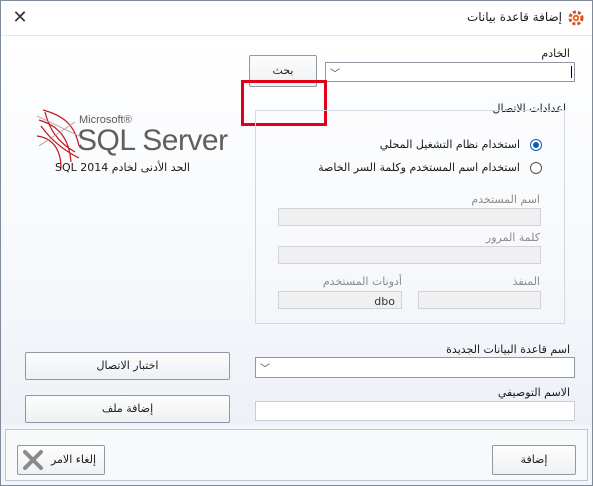 The image size is (593, 486). Describe the element at coordinates (536, 168) in the screenshot. I see `sql-auth-radio` at that location.